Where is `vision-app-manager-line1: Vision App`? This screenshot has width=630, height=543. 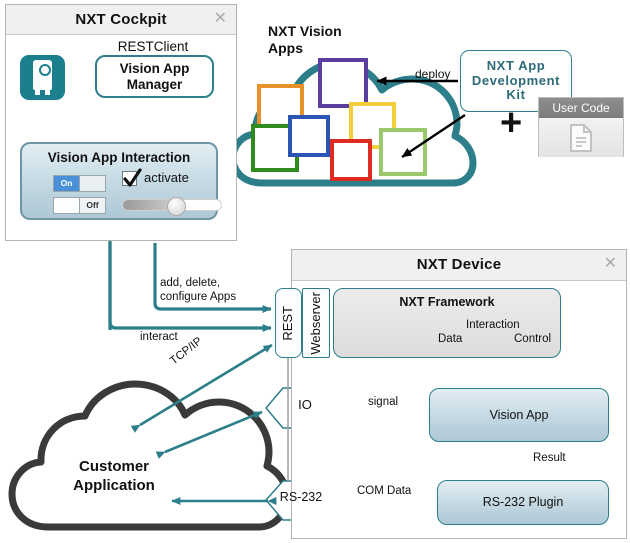
vision-app-manager-line1: Vision App is located at coordinates (154, 68).